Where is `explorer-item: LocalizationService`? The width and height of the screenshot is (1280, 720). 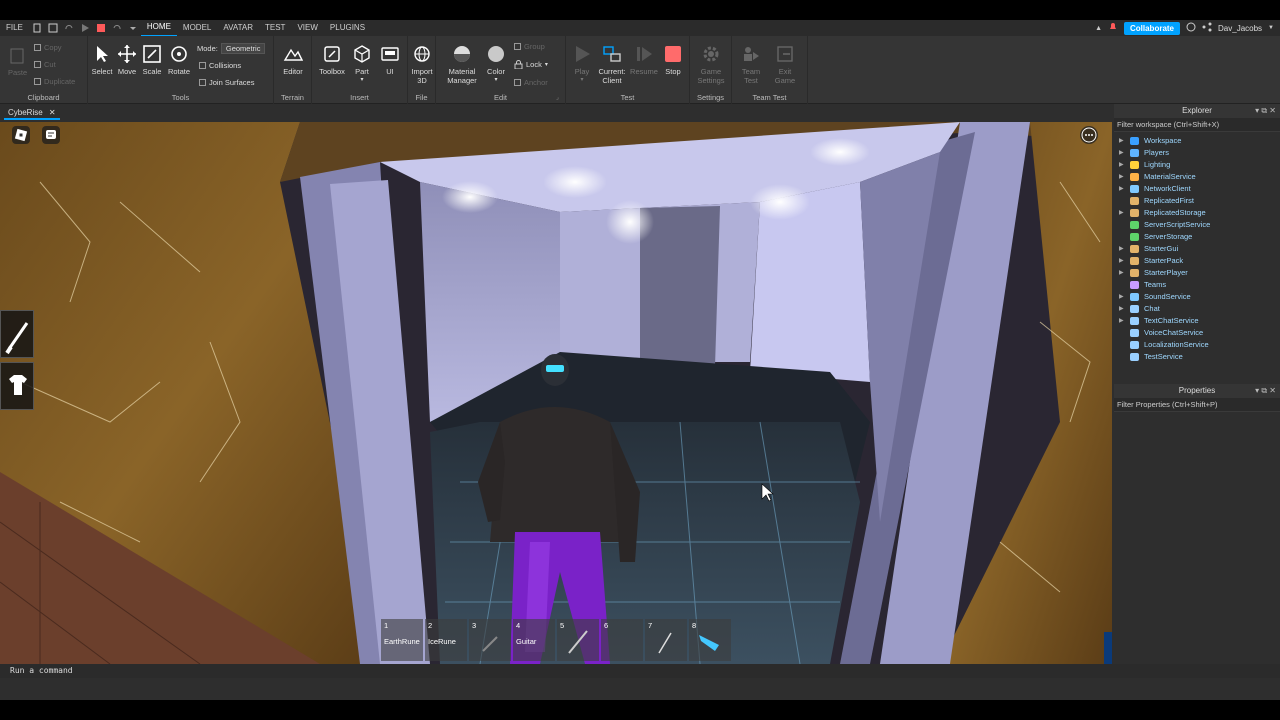 explorer-item: LocalizationService is located at coordinates (1197, 345).